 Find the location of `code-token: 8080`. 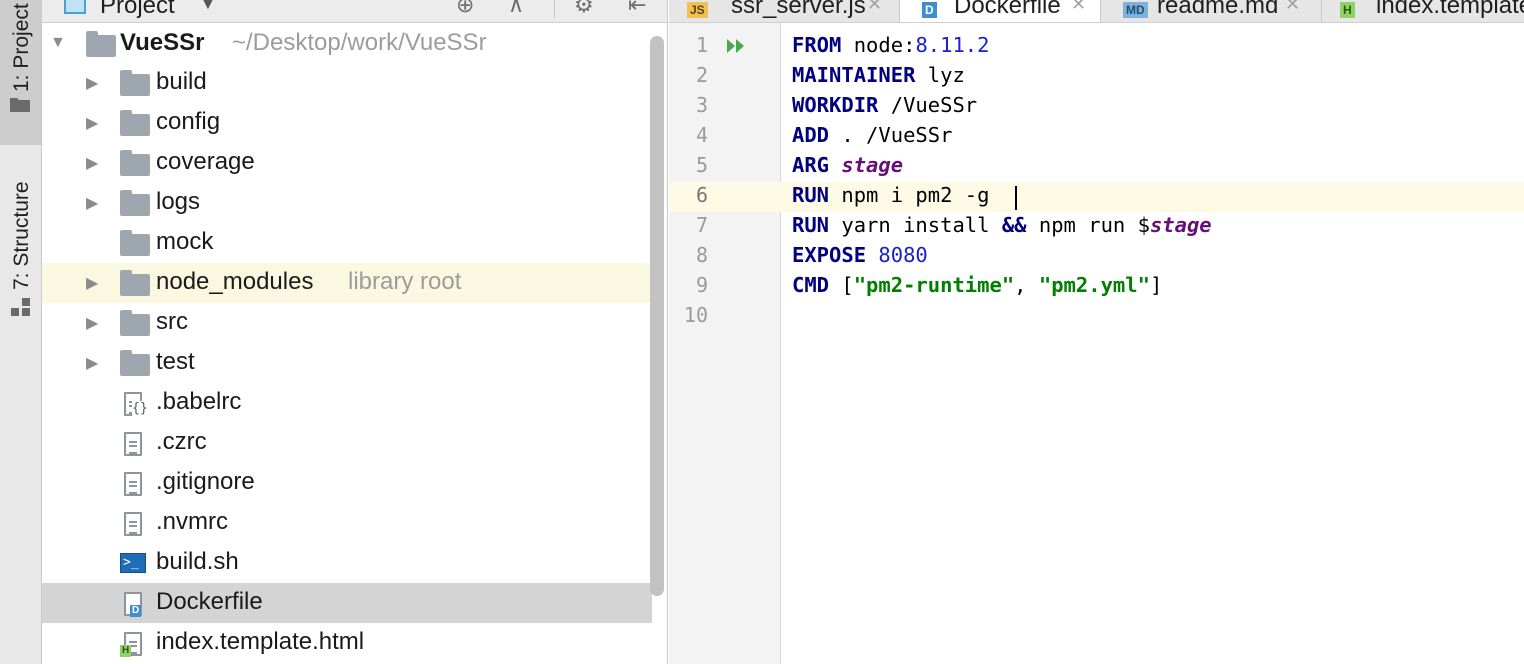

code-token: 8080 is located at coordinates (903, 255).